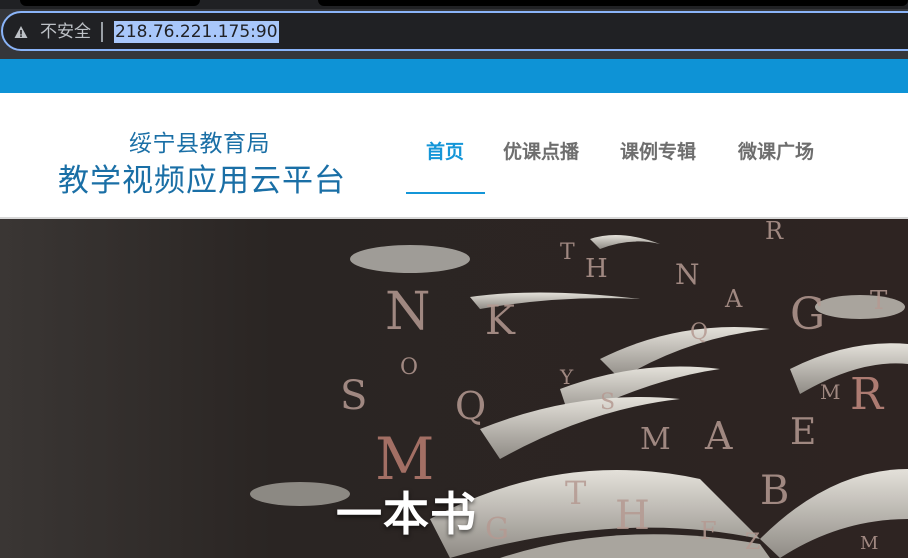  I want to click on browser-tabstrip, so click(454, 4).